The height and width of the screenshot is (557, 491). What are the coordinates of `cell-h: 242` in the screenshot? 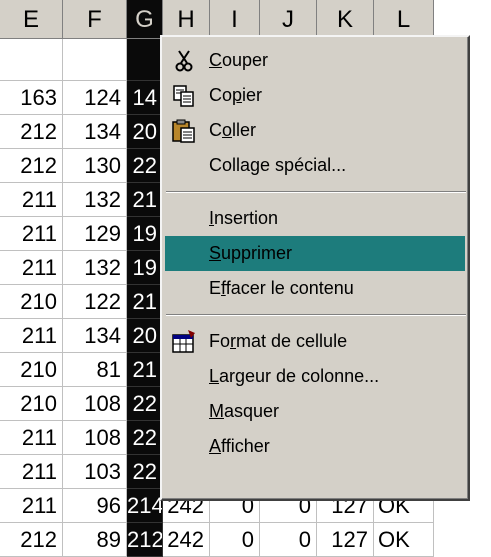 It's located at (186, 540).